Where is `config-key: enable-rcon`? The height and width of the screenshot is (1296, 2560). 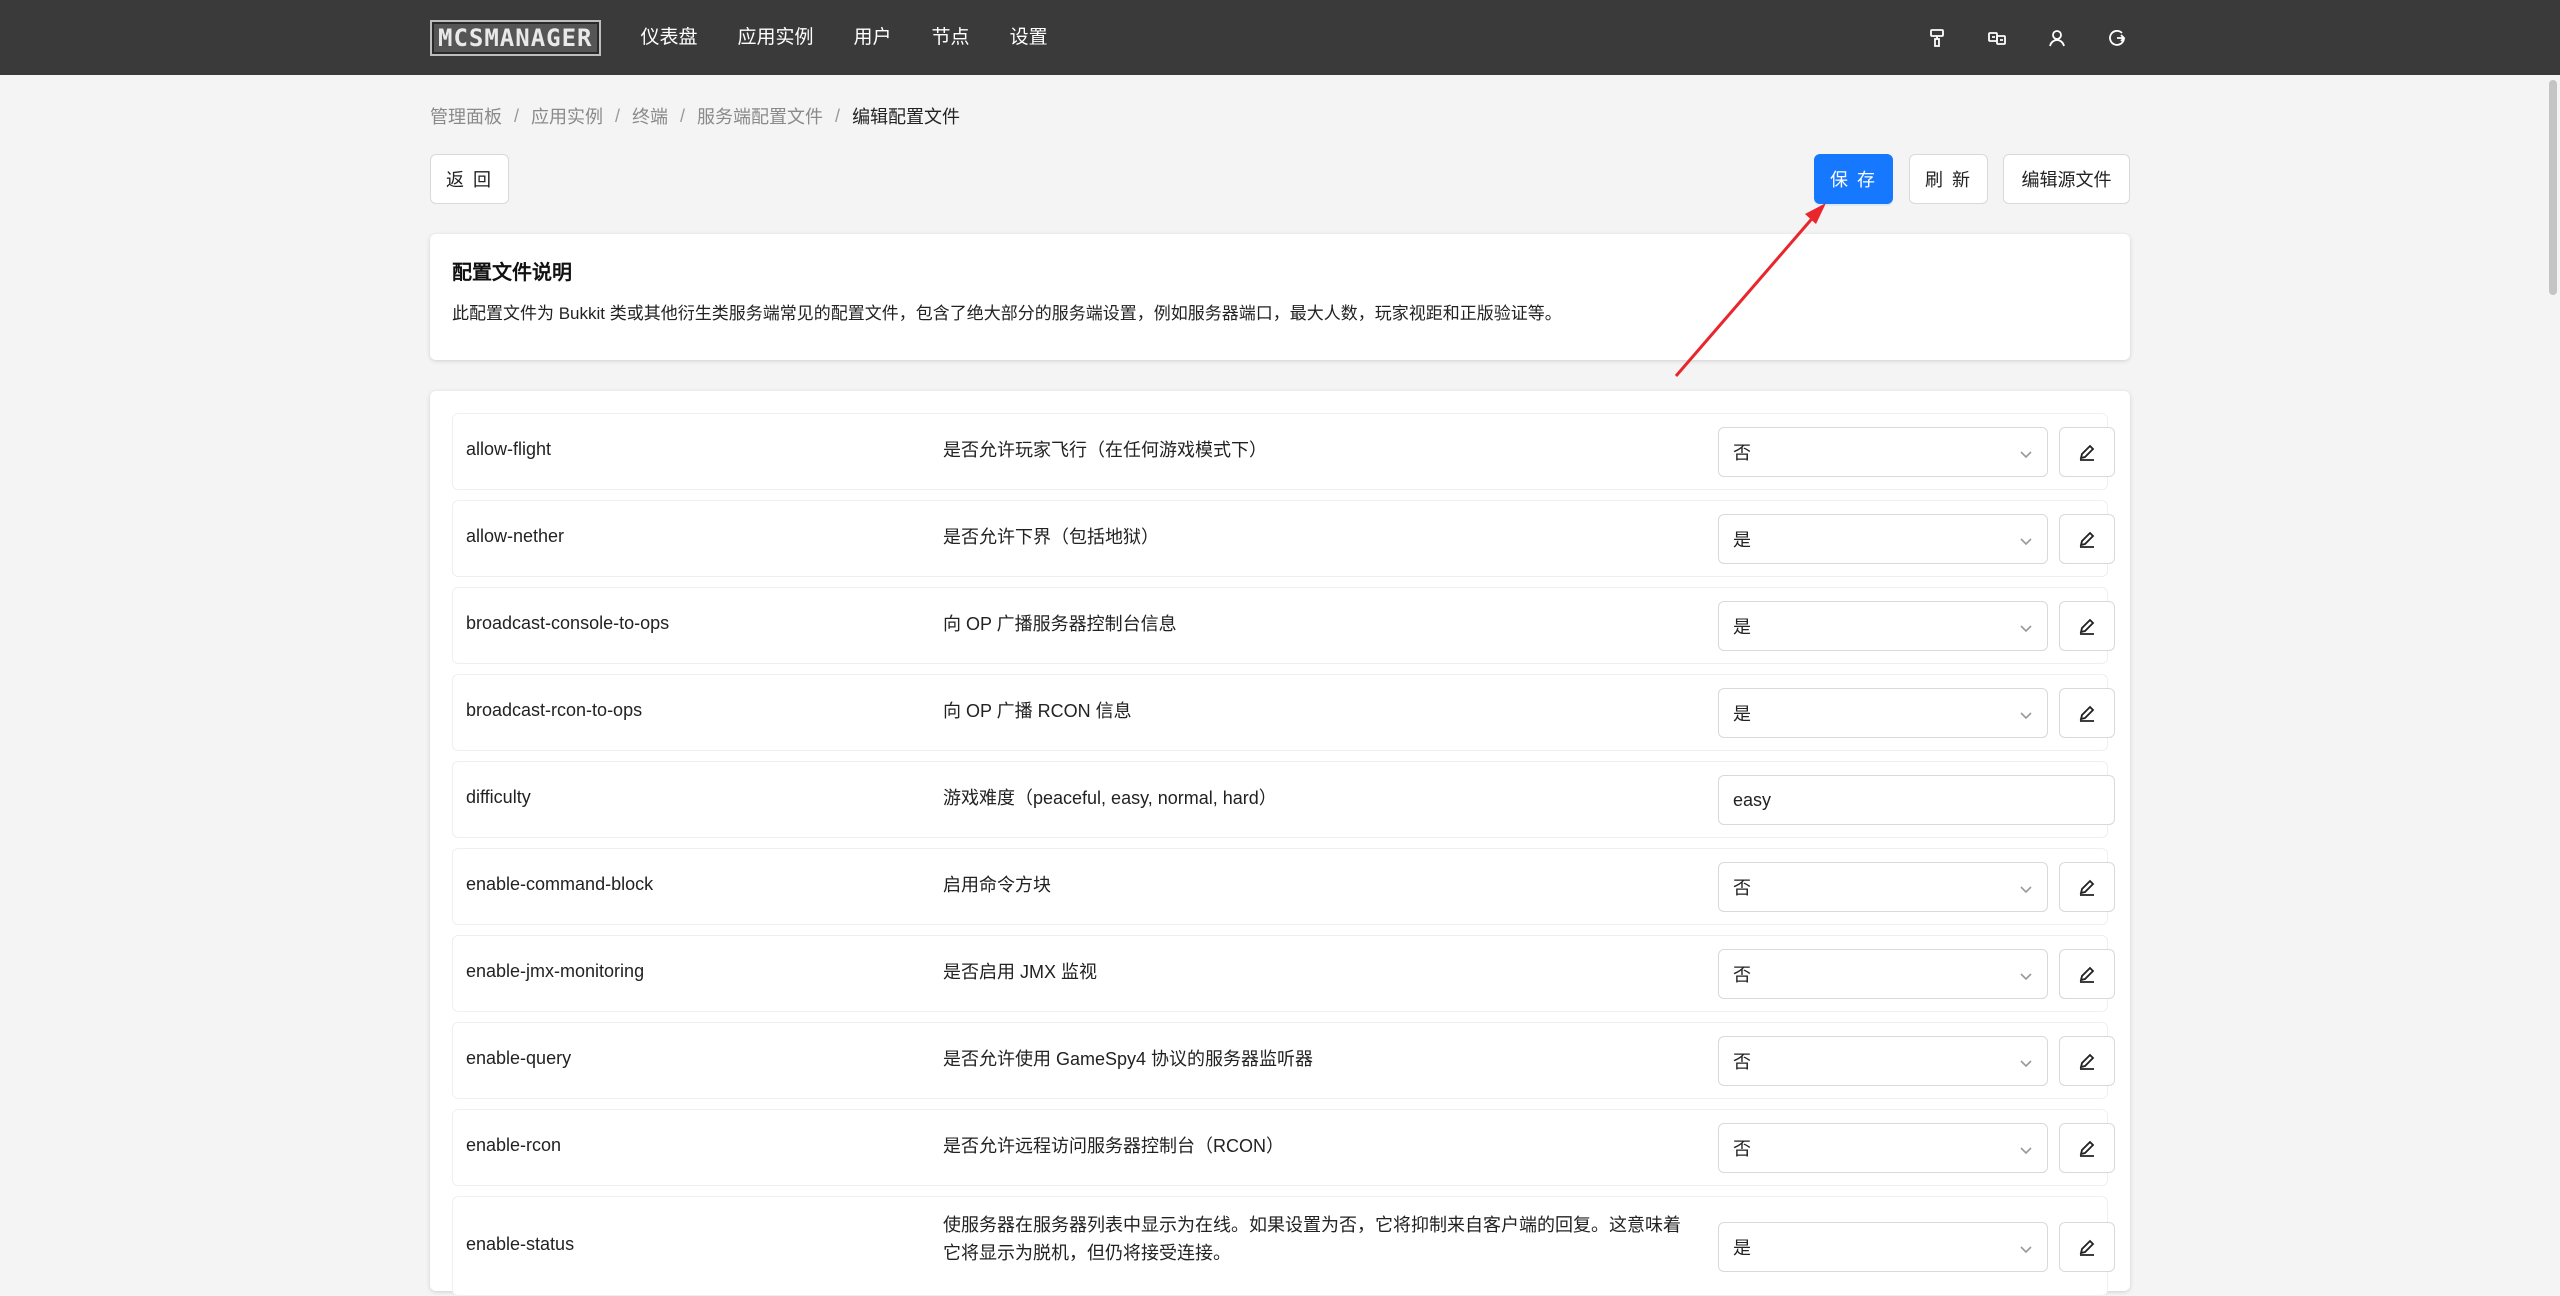 config-key: enable-rcon is located at coordinates (514, 1145).